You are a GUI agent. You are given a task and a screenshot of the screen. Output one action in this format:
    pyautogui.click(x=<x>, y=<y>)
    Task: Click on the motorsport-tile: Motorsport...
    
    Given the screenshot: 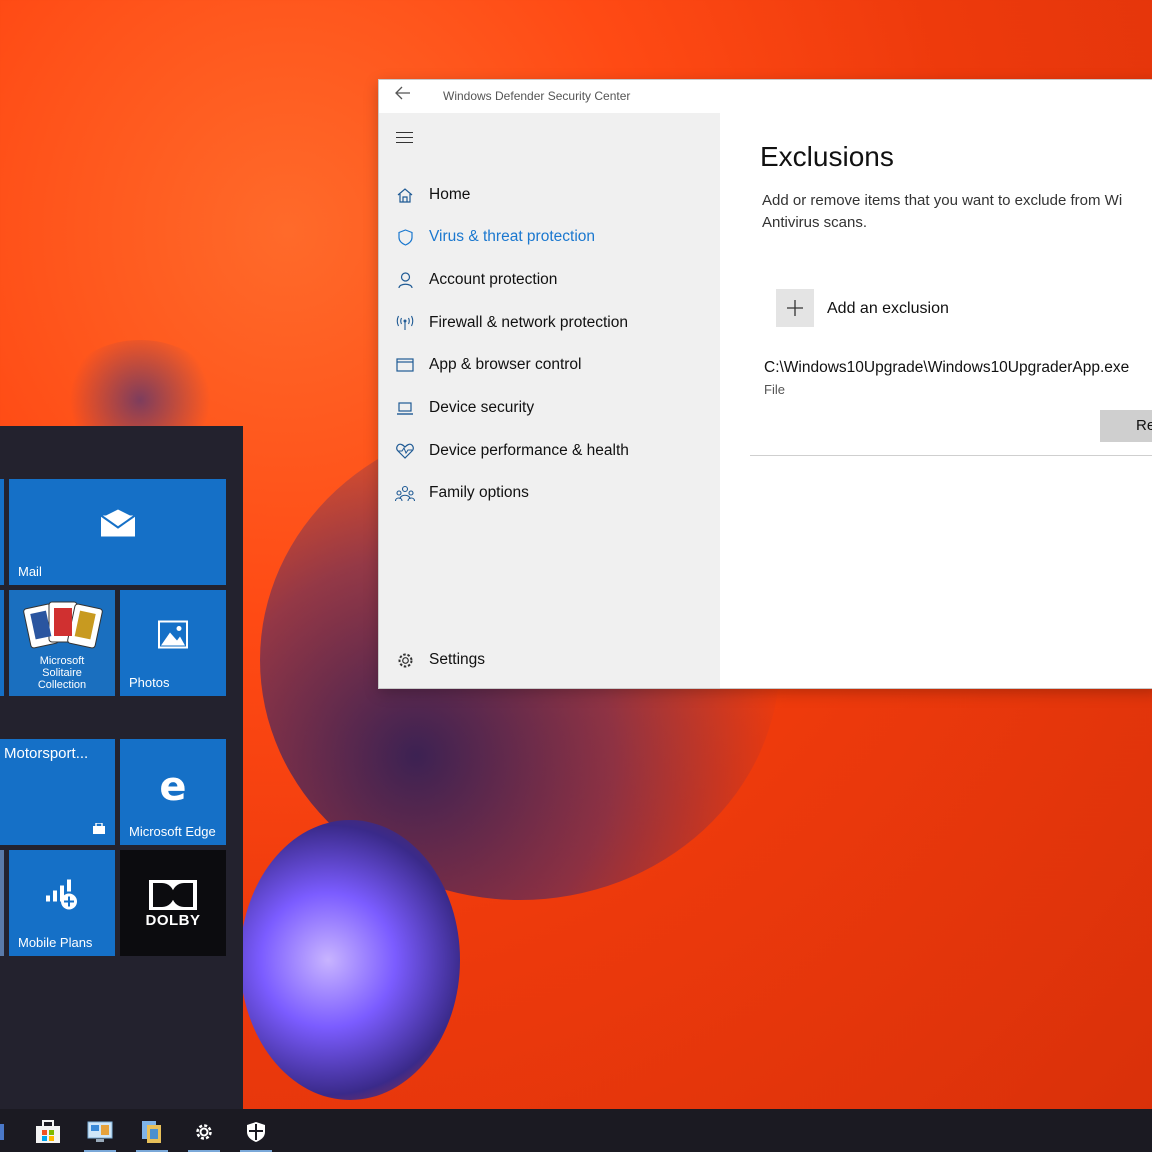 What is the action you would take?
    pyautogui.click(x=57, y=792)
    